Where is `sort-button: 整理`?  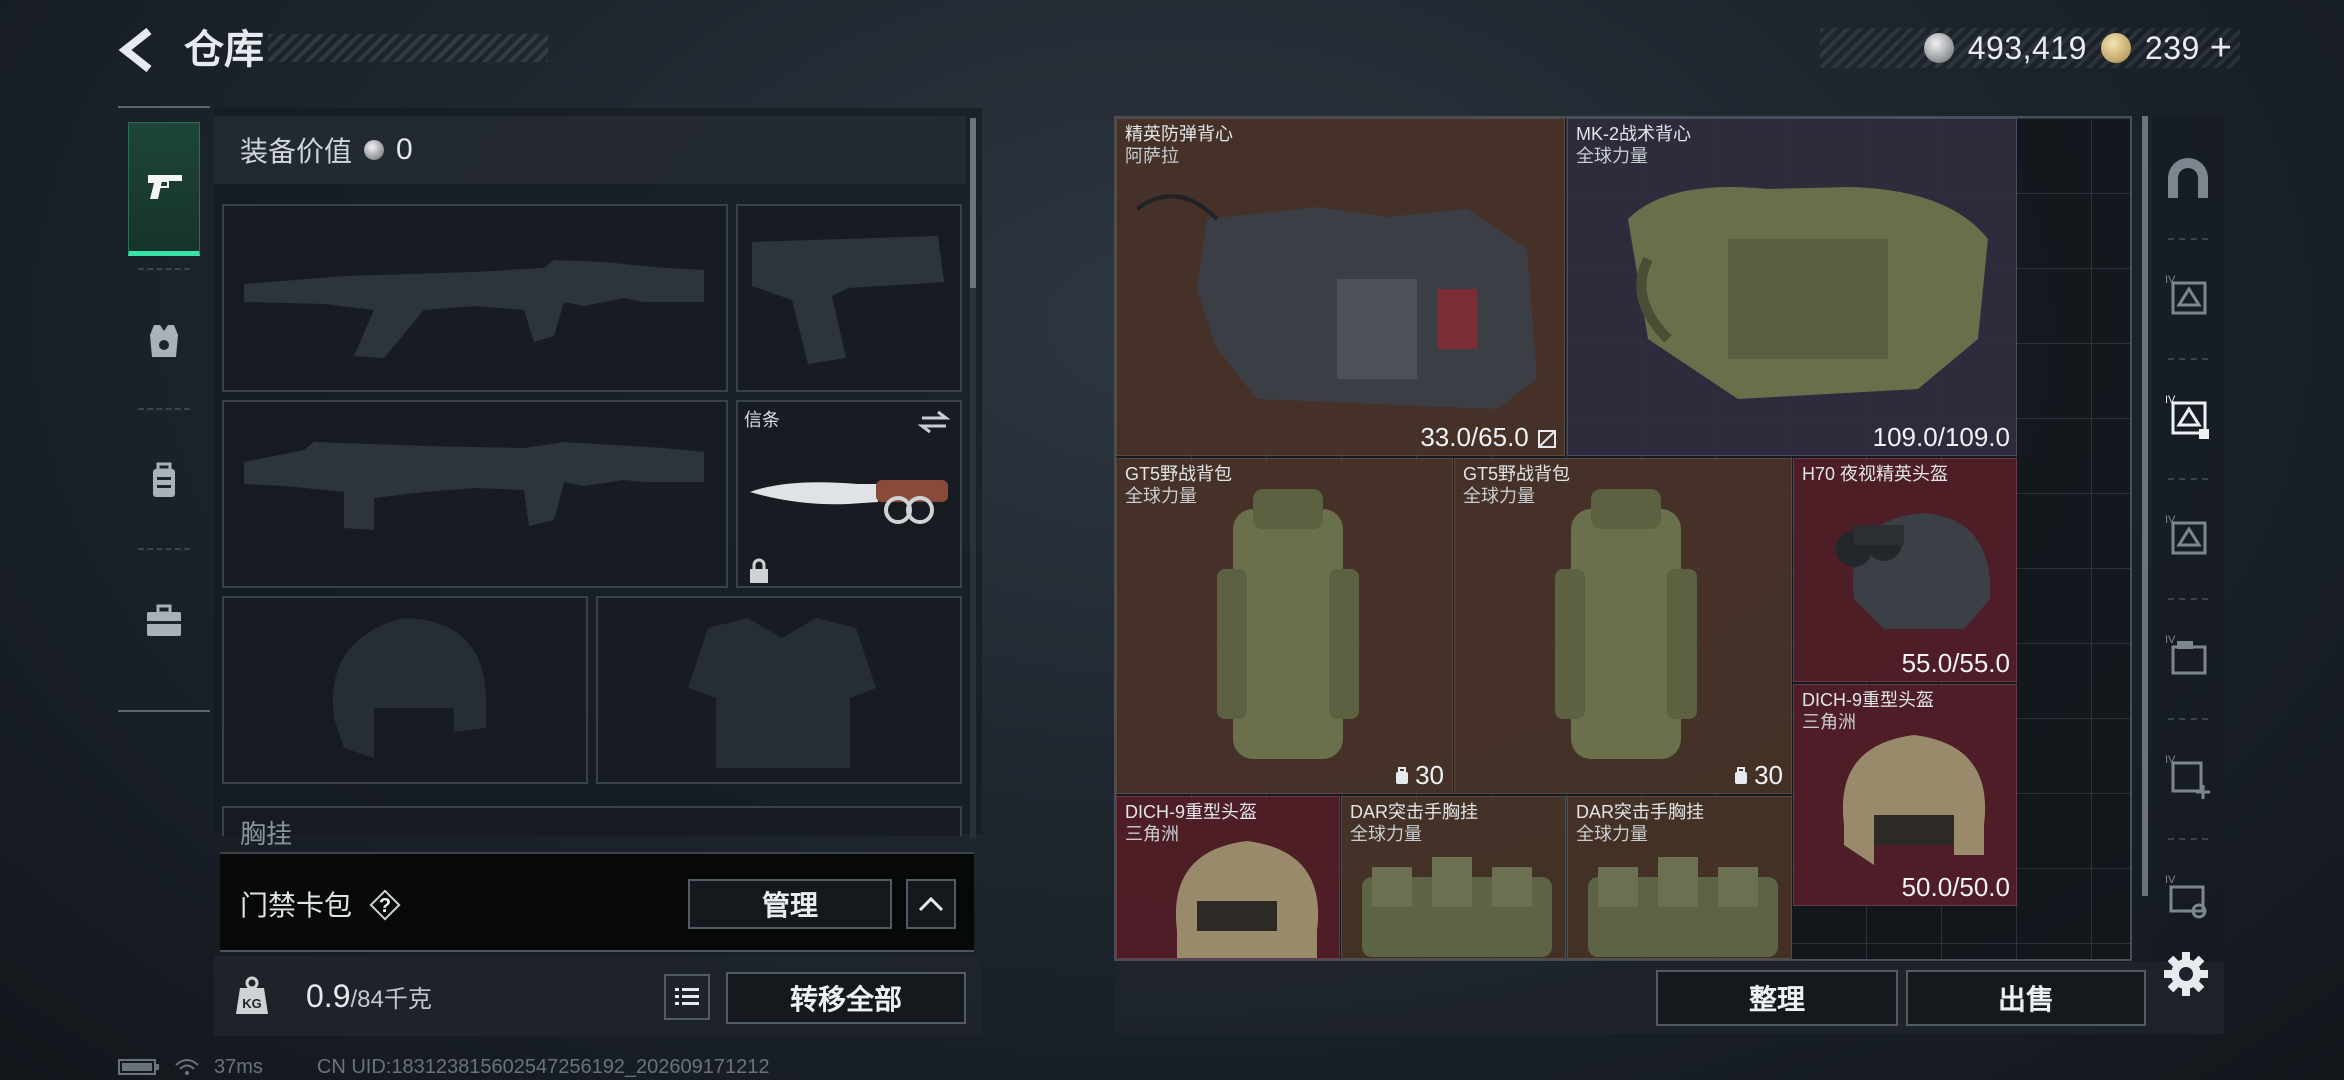
sort-button: 整理 is located at coordinates (1777, 998).